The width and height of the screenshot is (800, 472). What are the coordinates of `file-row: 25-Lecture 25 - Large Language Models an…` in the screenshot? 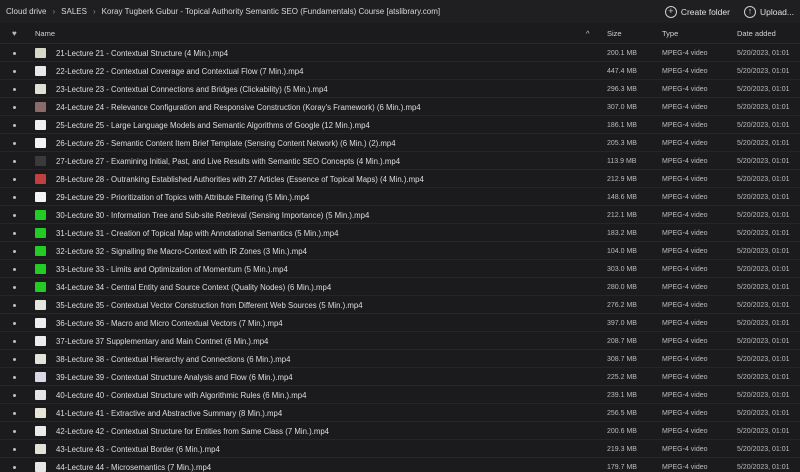 It's located at (400, 125).